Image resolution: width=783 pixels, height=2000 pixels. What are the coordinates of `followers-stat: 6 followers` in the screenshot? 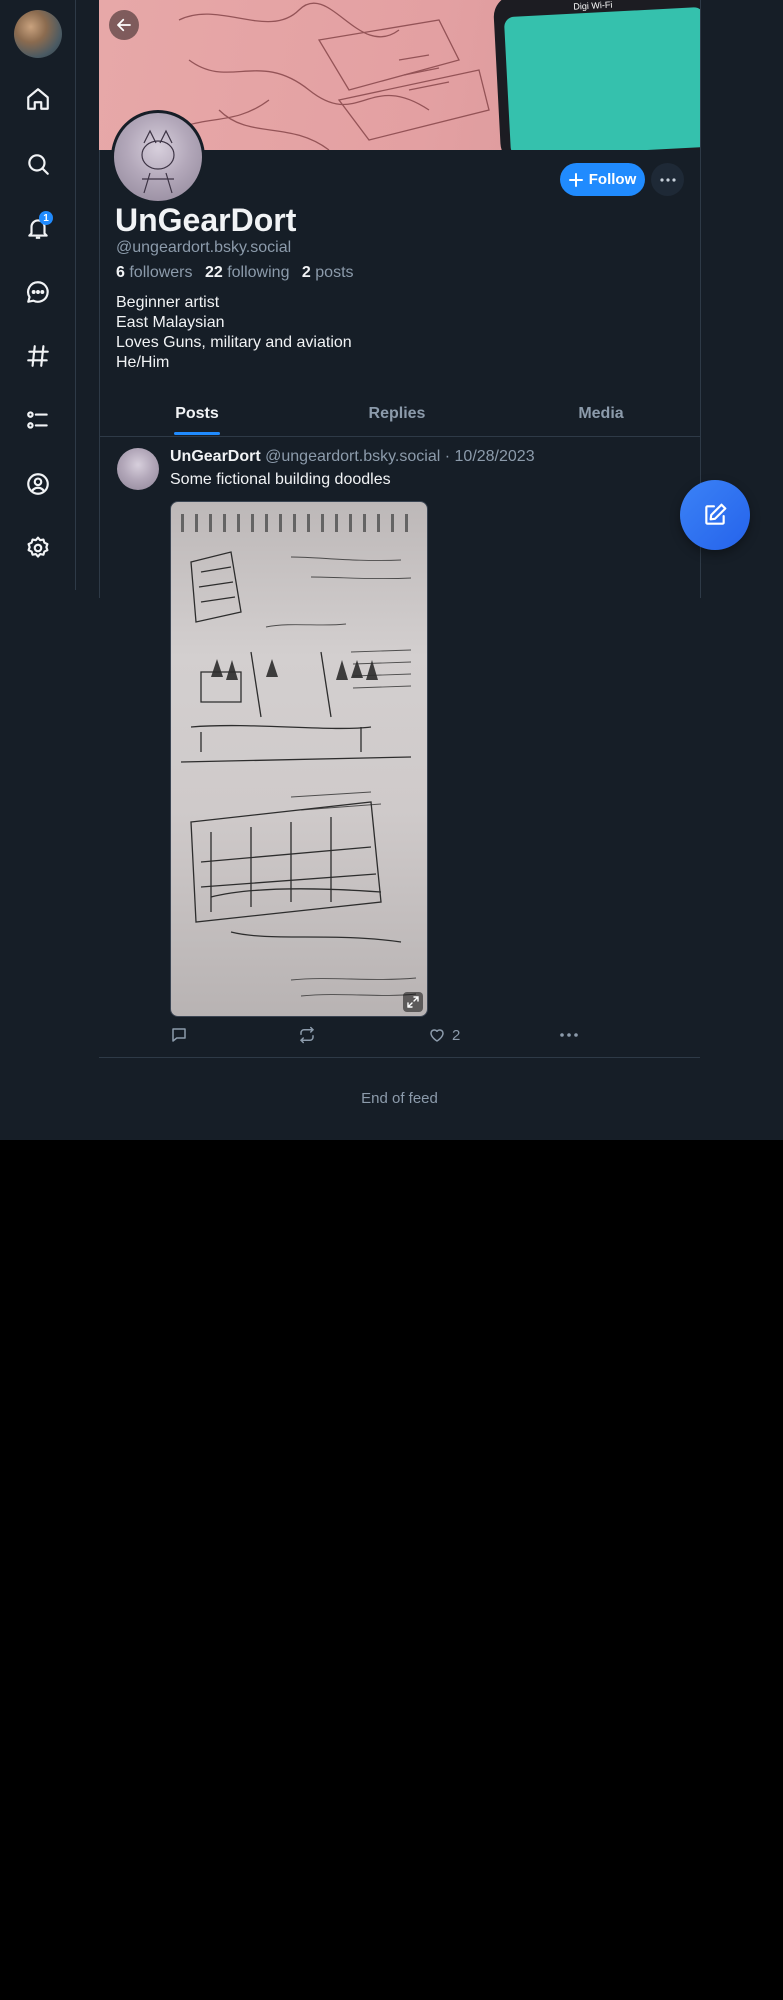 It's located at (154, 272).